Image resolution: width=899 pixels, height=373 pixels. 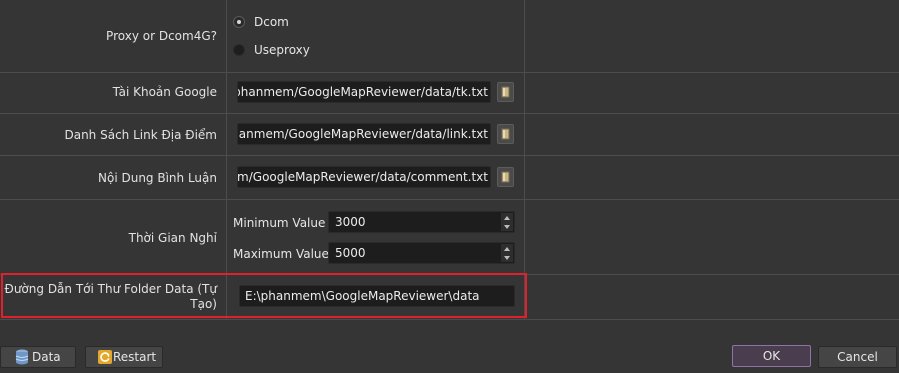 I want to click on bottom-bar: Data Restart OK Cancel, so click(x=449, y=356).